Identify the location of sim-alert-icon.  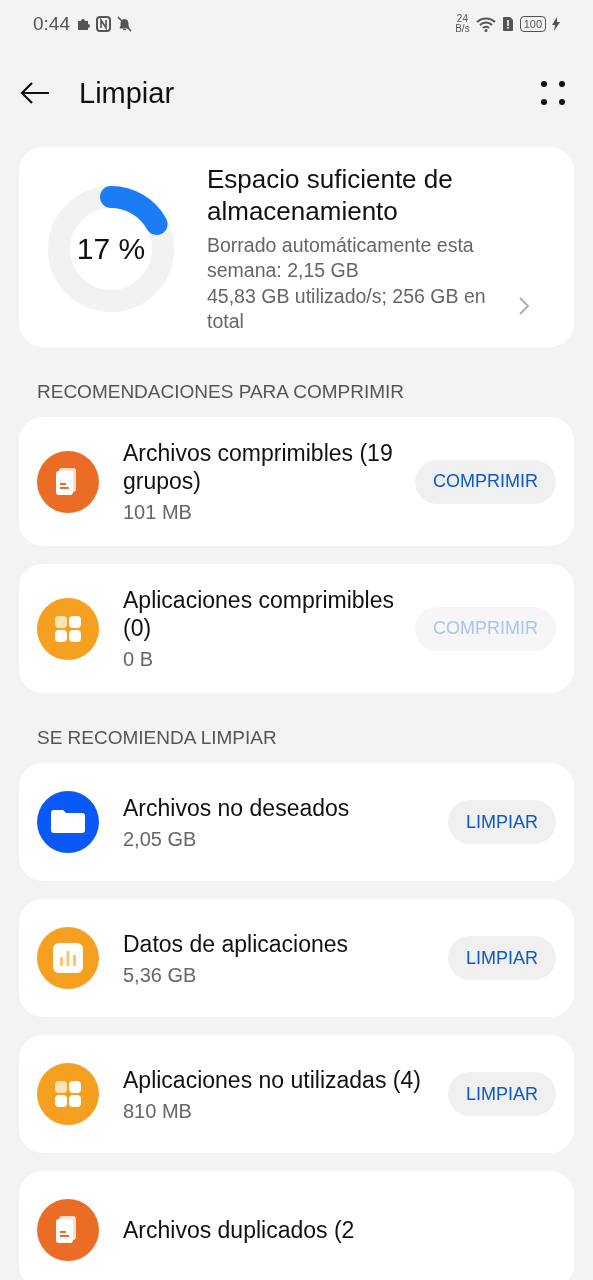
(507, 24).